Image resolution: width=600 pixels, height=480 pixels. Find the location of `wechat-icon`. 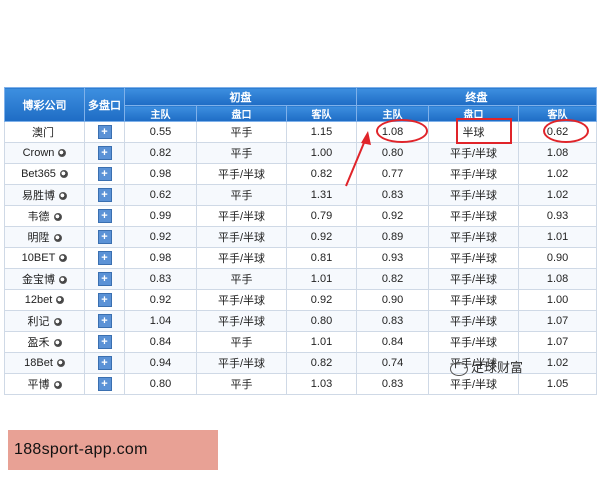

wechat-icon is located at coordinates (459, 368).